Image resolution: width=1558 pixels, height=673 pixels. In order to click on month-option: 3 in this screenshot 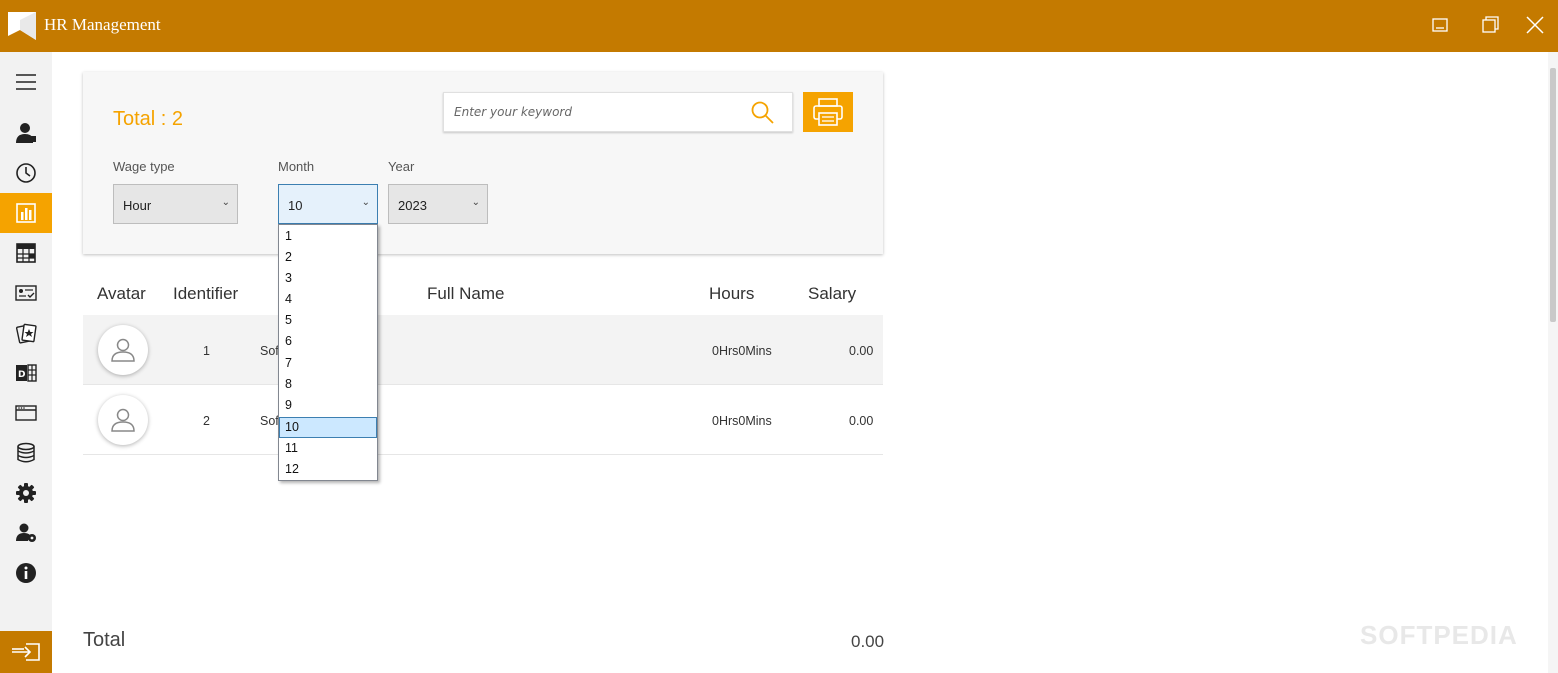, I will do `click(328, 278)`.